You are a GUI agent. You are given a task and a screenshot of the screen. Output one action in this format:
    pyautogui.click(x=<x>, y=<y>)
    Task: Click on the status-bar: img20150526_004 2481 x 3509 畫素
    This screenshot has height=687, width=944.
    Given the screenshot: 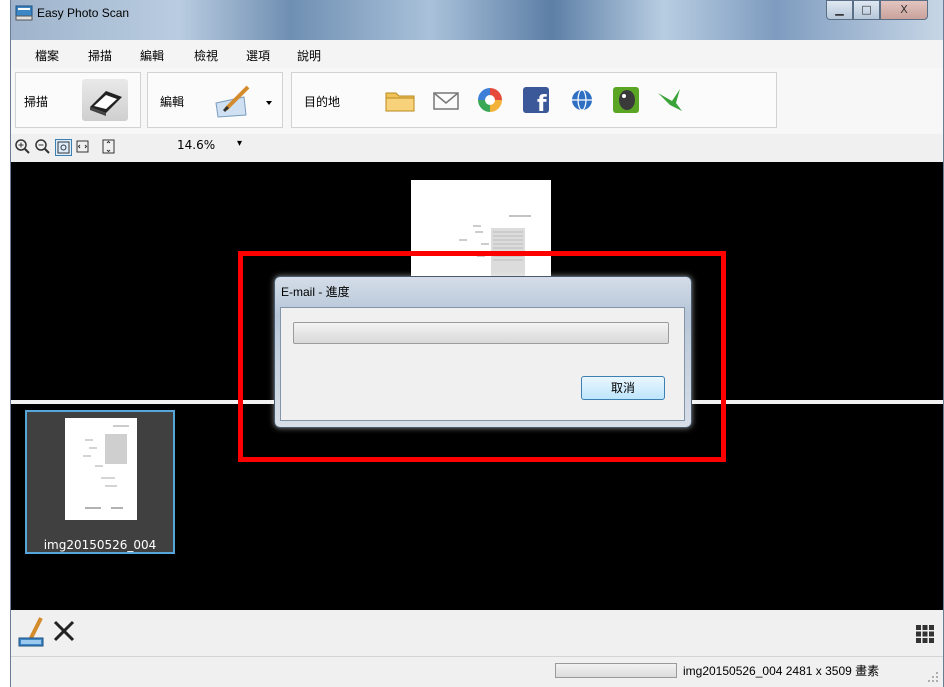 What is the action you would take?
    pyautogui.click(x=477, y=671)
    